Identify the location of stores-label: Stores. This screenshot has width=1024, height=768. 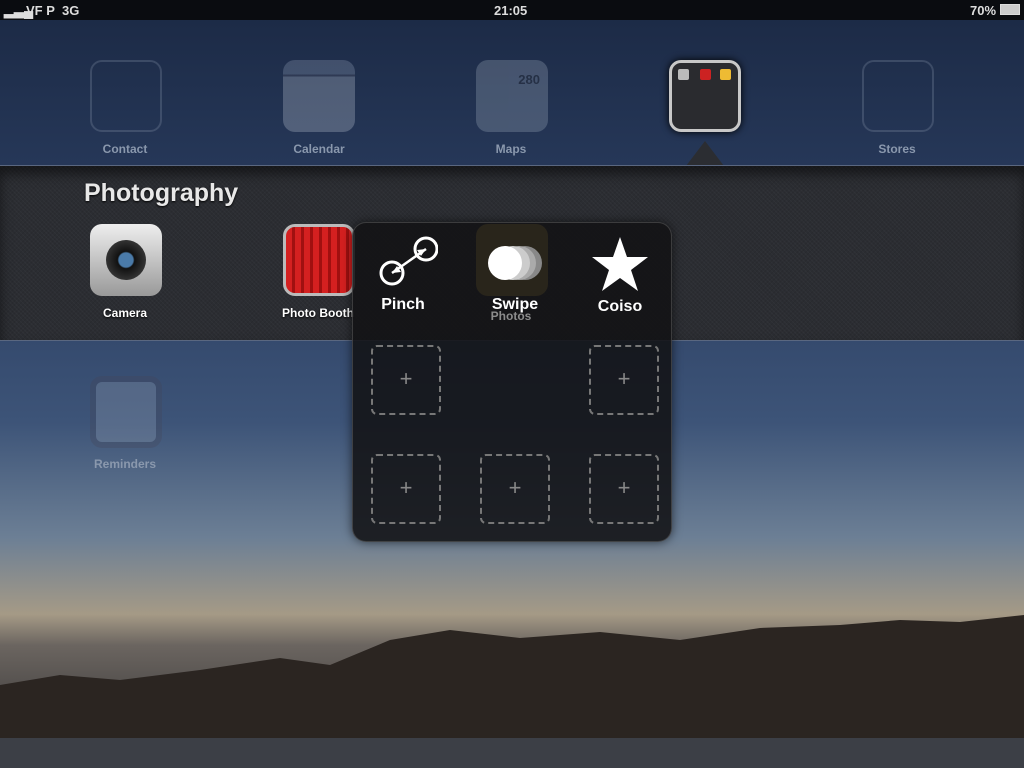
(897, 149).